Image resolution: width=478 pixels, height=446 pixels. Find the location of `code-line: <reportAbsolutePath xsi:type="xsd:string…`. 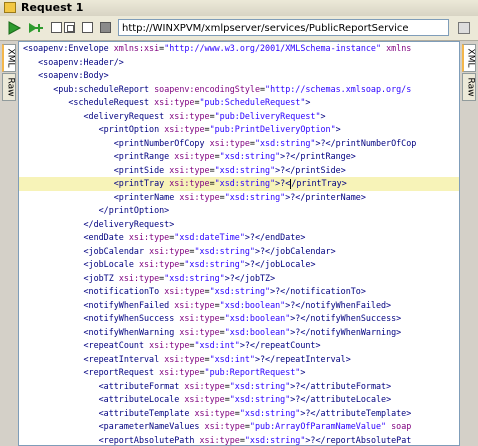

code-line: <reportAbsolutePath xsi:type="xsd:string… is located at coordinates (241, 440).